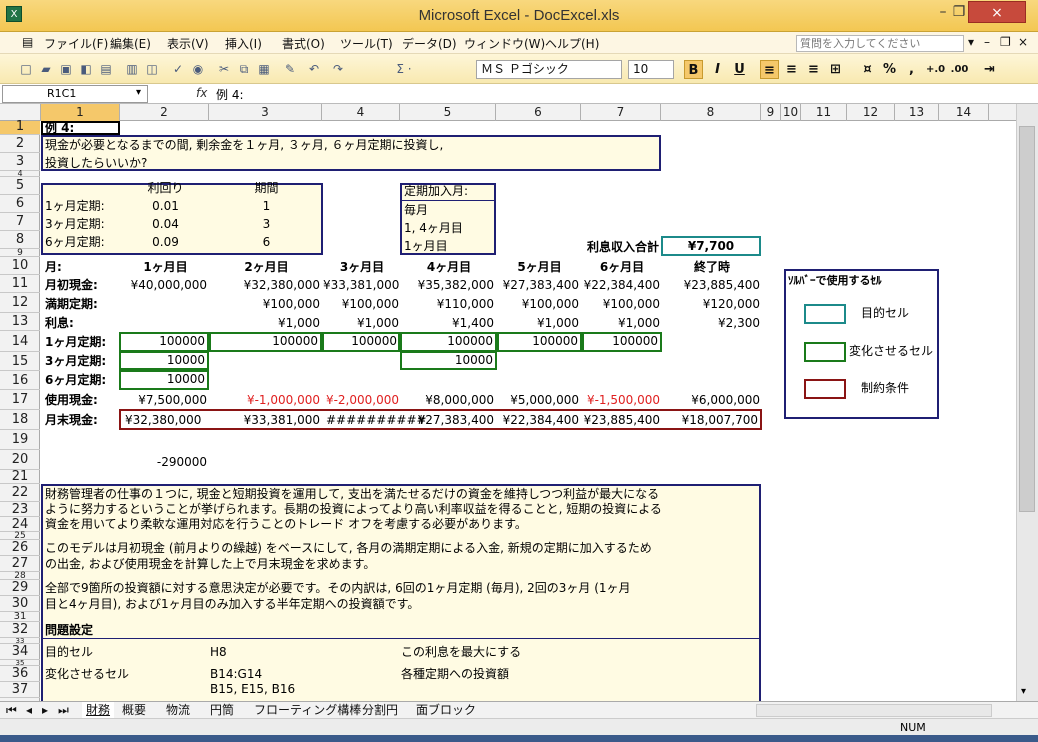 The height and width of the screenshot is (742, 1038). Describe the element at coordinates (447, 304) in the screenshot. I see `maturity-value: ¥110,000` at that location.